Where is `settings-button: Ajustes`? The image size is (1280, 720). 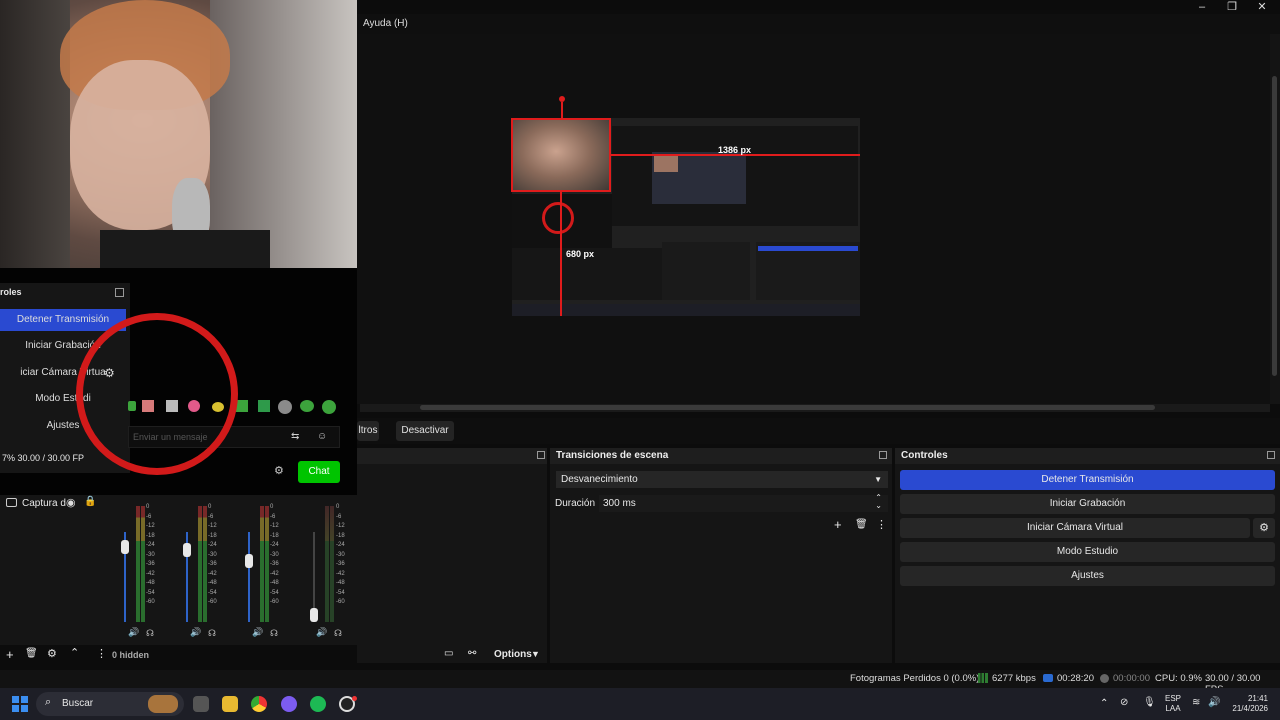
settings-button: Ajustes is located at coordinates (1087, 576).